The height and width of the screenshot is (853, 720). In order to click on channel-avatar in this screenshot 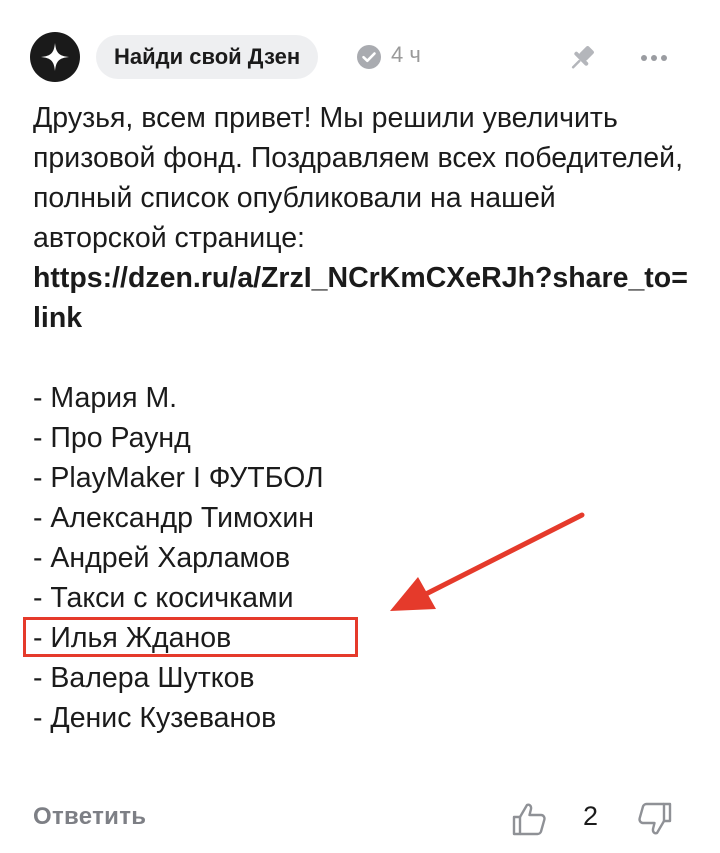, I will do `click(55, 57)`.